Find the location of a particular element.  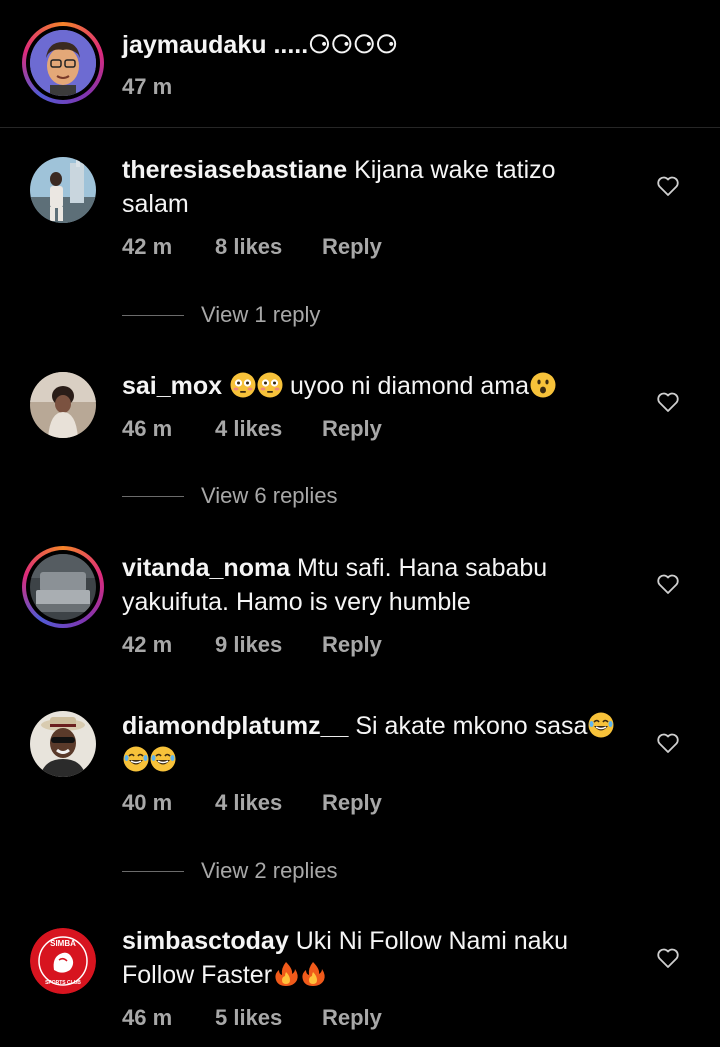

caption-divider is located at coordinates (360, 127).